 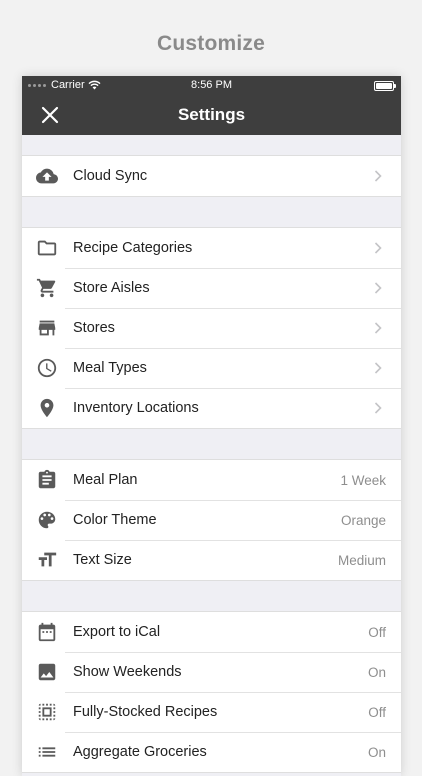 I want to click on status-time: 8:56 PM, so click(x=211, y=85).